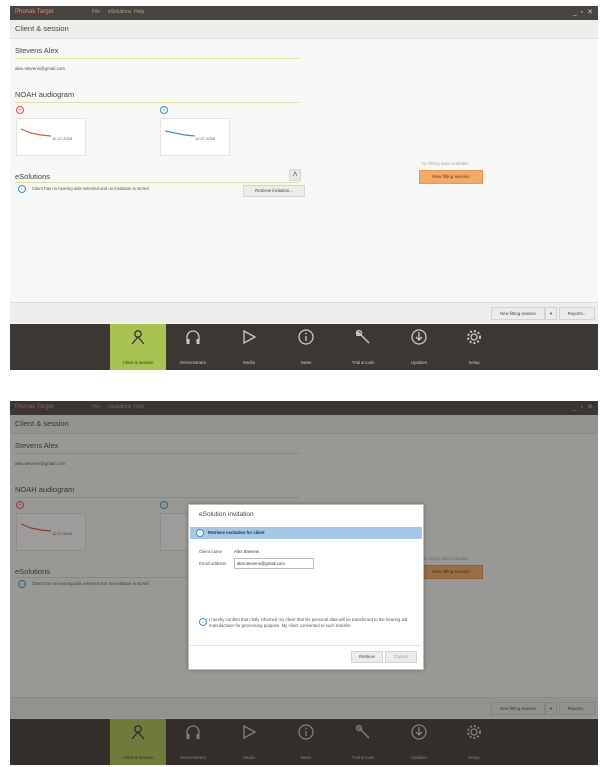 Image resolution: width=608 pixels, height=767 pixels. Describe the element at coordinates (367, 657) in the screenshot. I see `retrieve-button: Retrieve` at that location.